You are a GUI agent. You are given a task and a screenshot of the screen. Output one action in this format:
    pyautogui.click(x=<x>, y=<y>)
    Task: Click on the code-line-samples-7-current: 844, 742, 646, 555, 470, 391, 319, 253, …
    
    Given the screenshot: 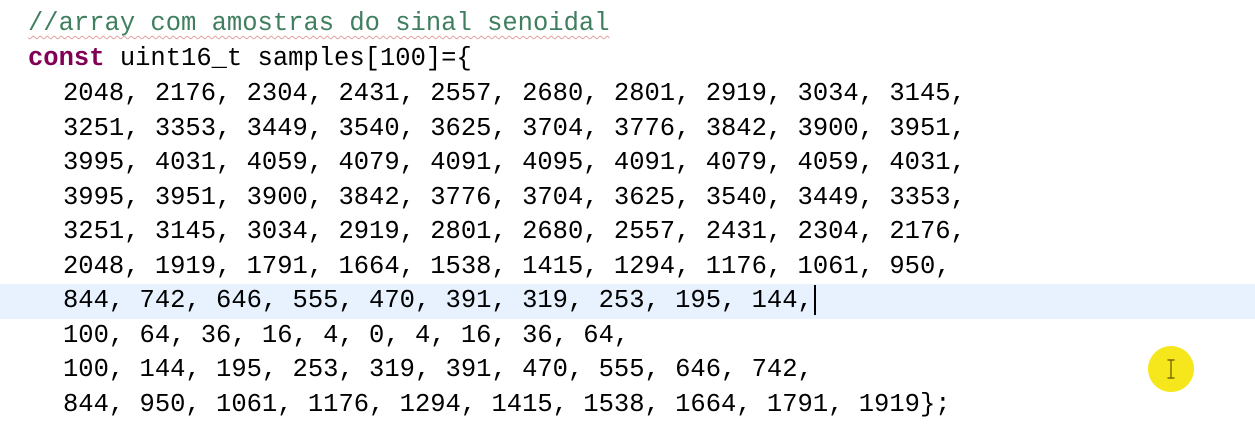 What is the action you would take?
    pyautogui.click(x=627, y=301)
    